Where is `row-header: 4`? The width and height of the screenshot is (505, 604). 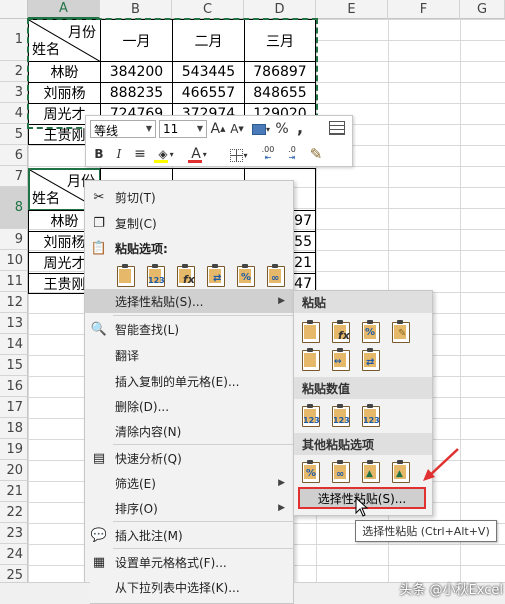 row-header: 4 is located at coordinates (14, 113).